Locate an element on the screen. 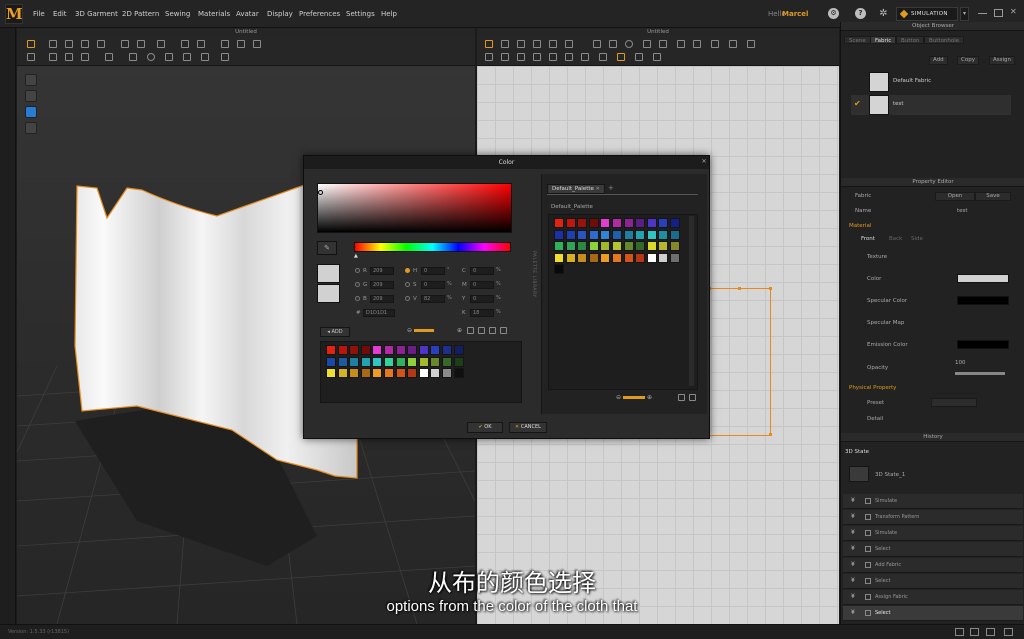  tab-button: Button is located at coordinates (910, 40).